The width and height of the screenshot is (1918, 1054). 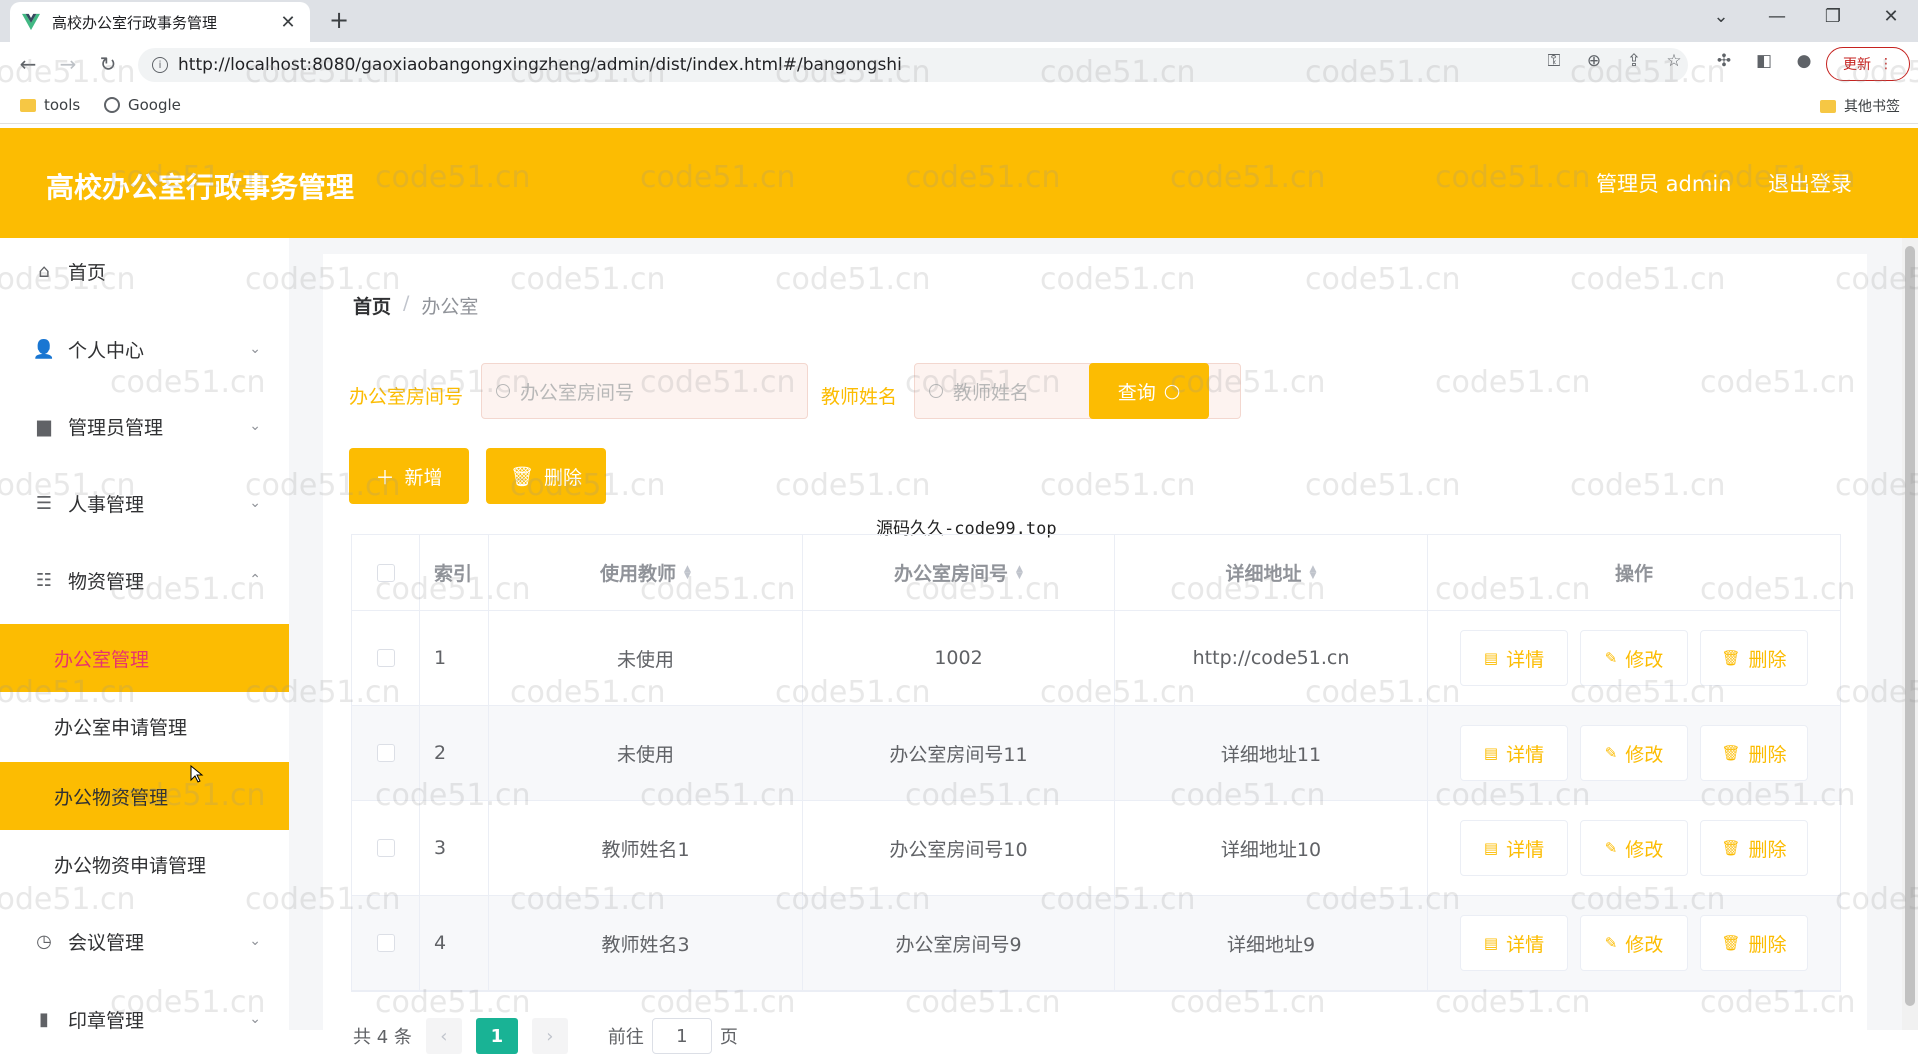 I want to click on page-scrollbar, so click(x=1910, y=634).